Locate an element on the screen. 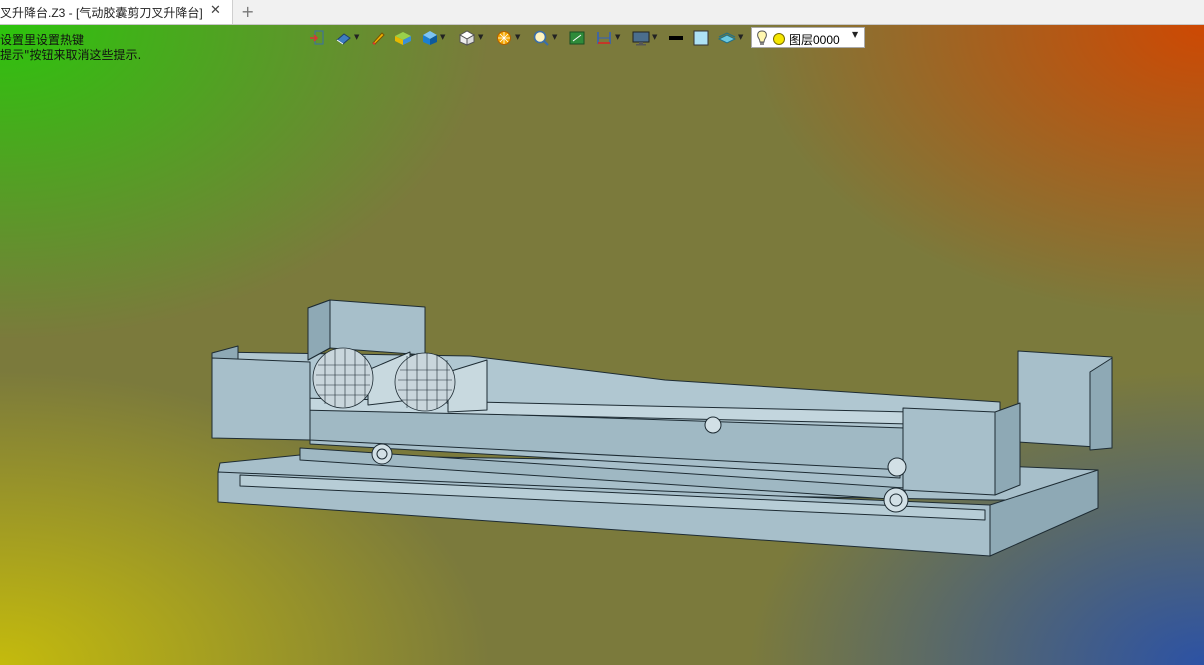 The width and height of the screenshot is (1204, 665). left-end-front is located at coordinates (261, 399).